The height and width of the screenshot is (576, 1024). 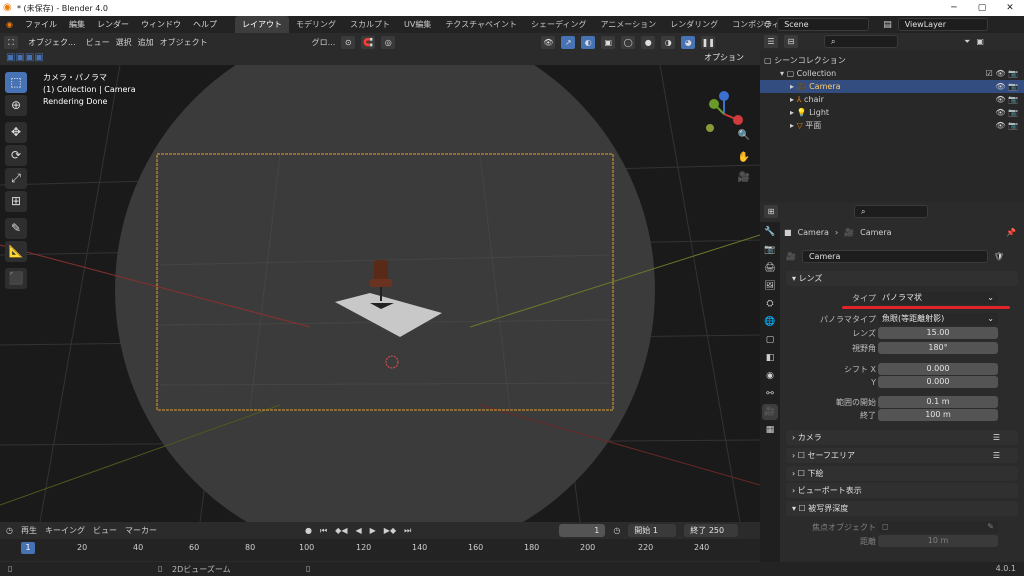 What do you see at coordinates (938, 348) in the screenshot?
I see `fov-field: 180°` at bounding box center [938, 348].